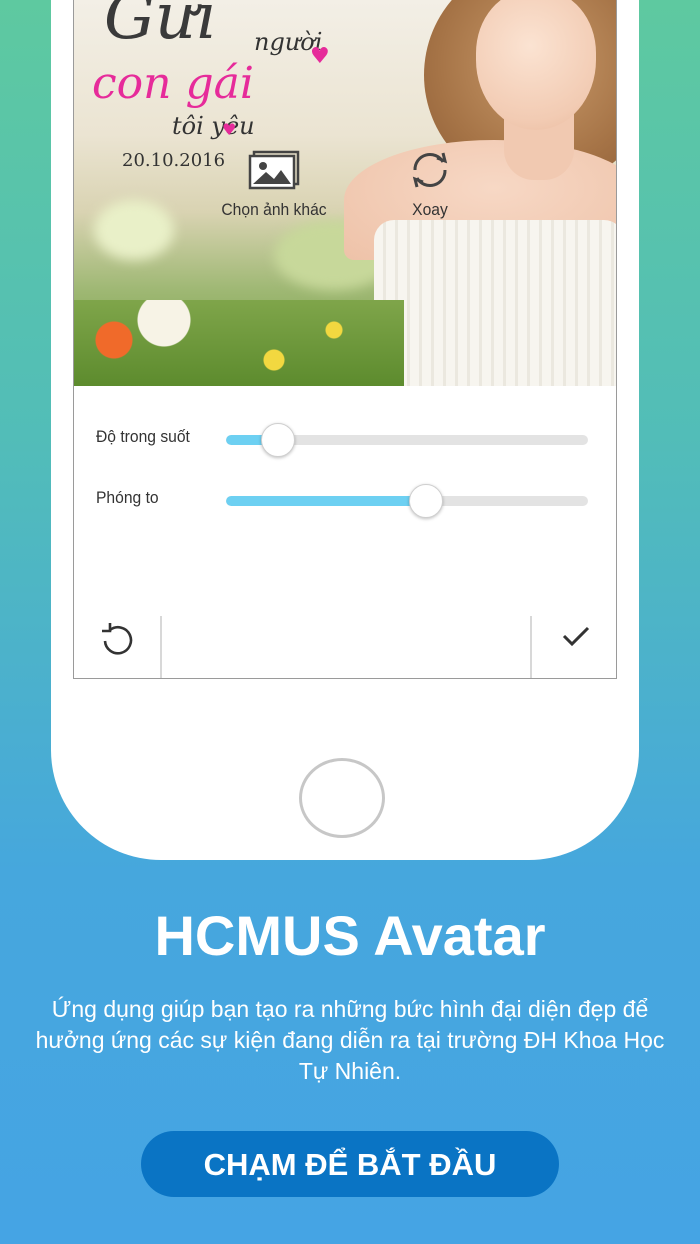 This screenshot has height=1244, width=700. I want to click on app-title: HCMUS Avatar, so click(350, 935).